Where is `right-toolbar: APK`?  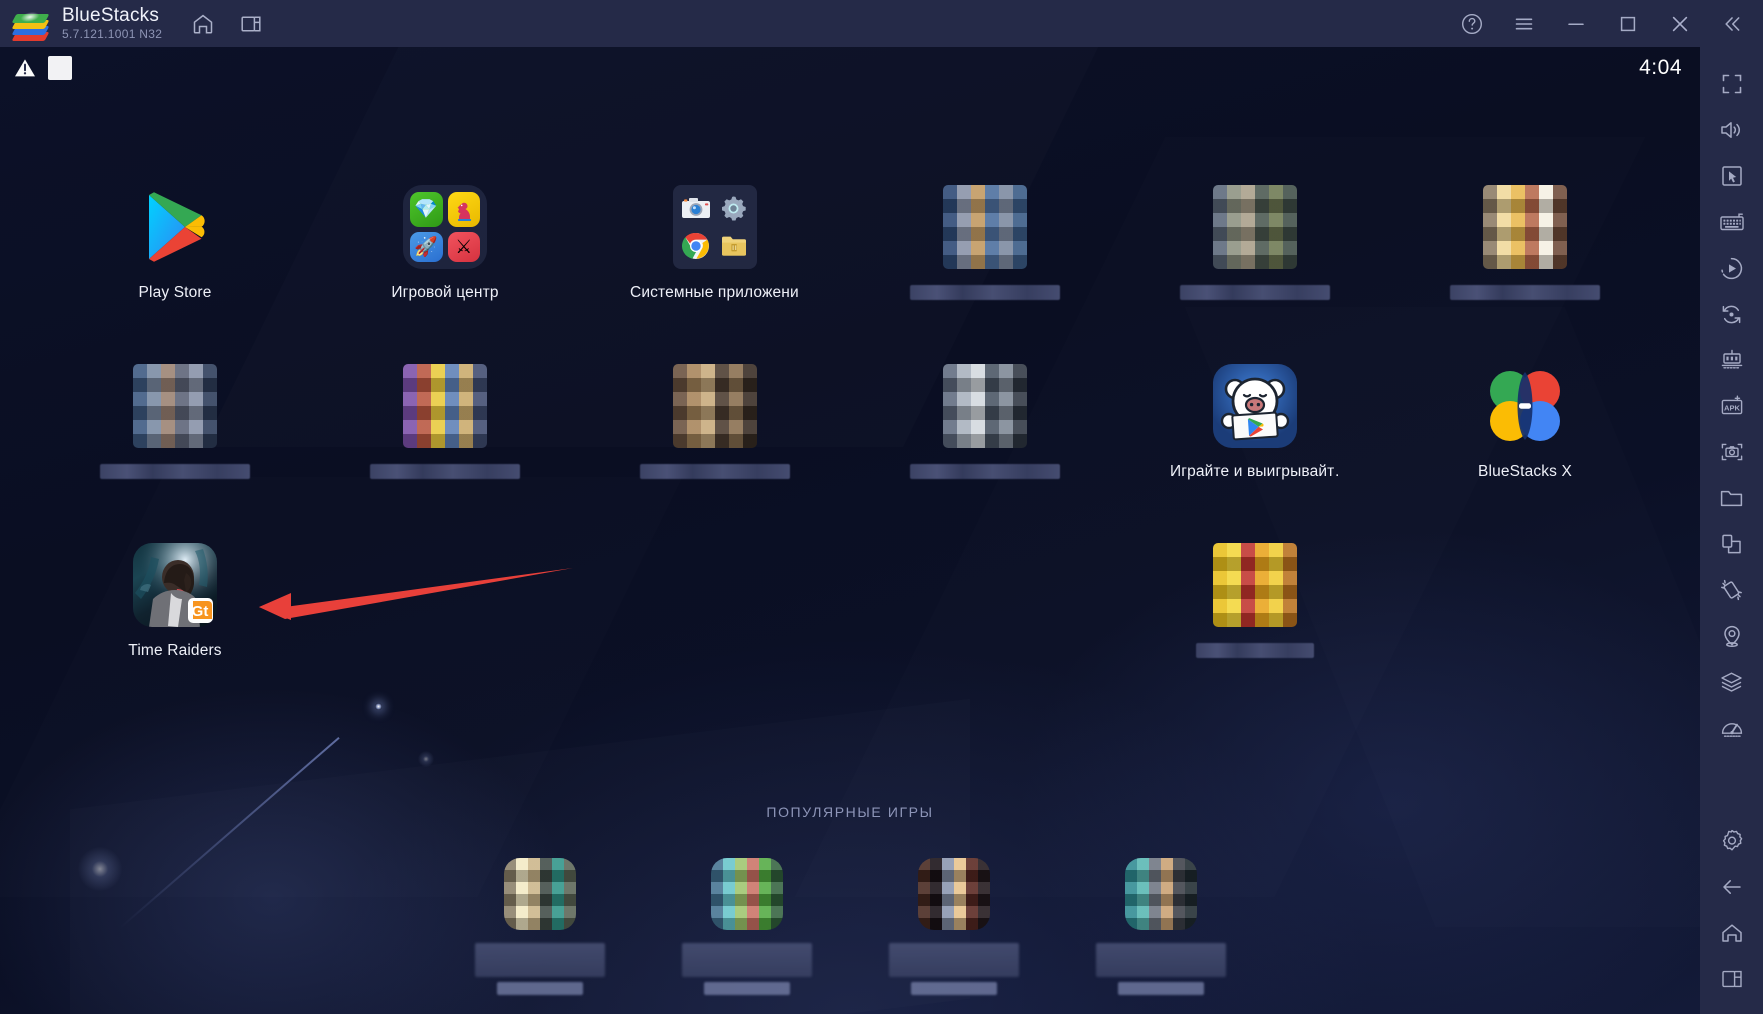 right-toolbar: APK is located at coordinates (1731, 530).